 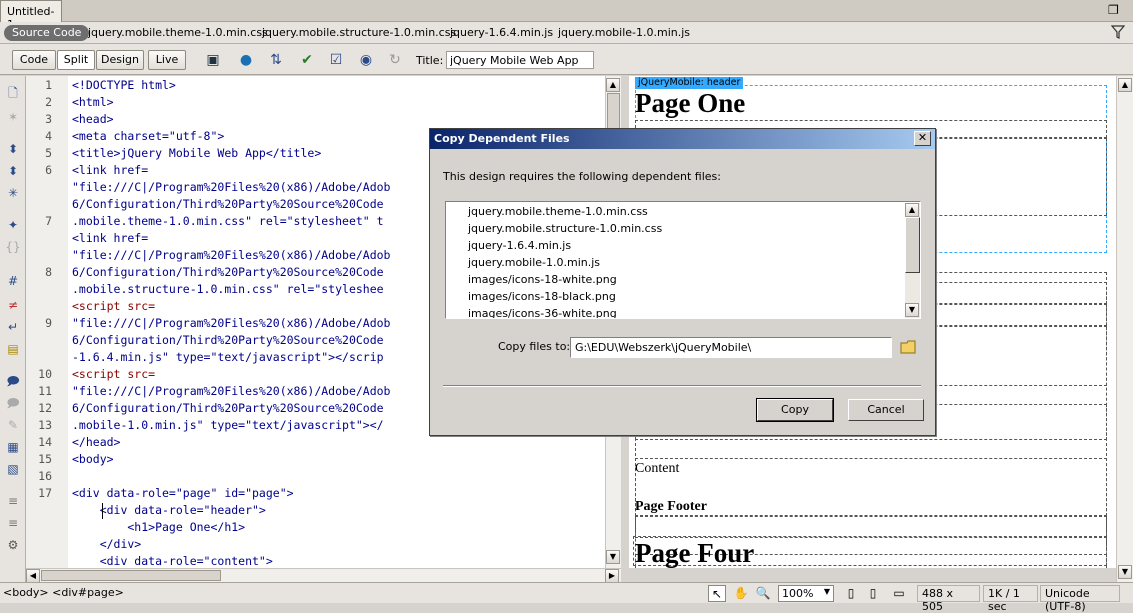 What do you see at coordinates (1115, 10) in the screenshot?
I see `restore-window-icon: ❐` at bounding box center [1115, 10].